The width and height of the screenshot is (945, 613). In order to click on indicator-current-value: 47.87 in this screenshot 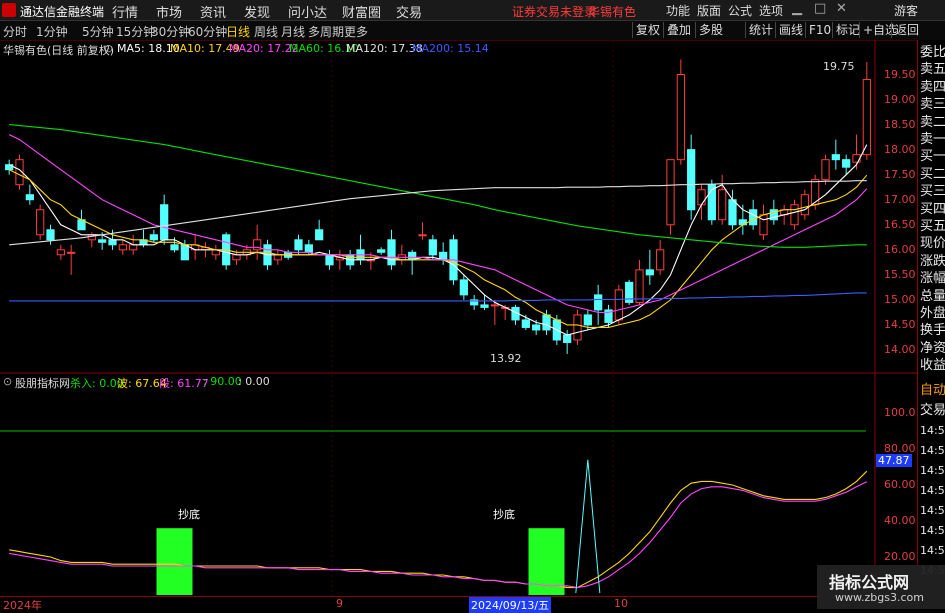, I will do `click(894, 460)`.